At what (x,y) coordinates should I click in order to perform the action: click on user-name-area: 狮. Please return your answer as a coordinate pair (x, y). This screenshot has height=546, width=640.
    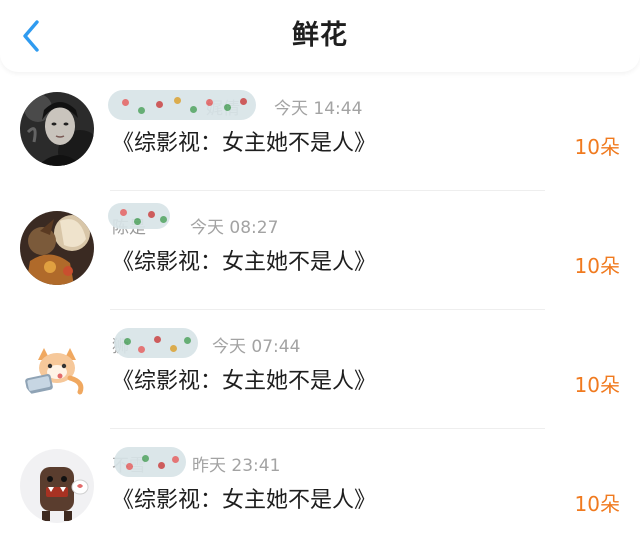
    Looking at the image, I should click on (155, 344).